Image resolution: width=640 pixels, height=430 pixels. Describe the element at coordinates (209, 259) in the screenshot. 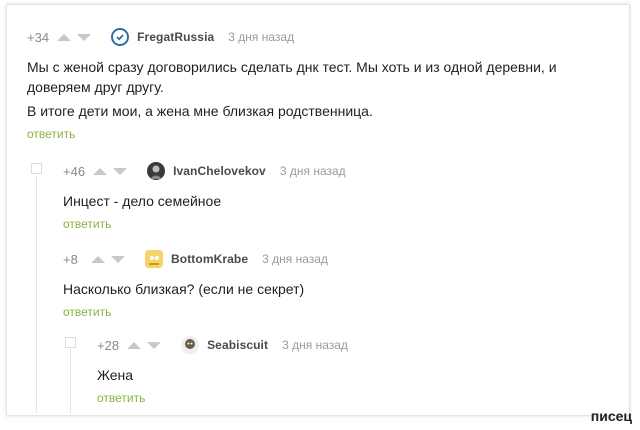

I see `comment-username: BottomKrabe` at that location.